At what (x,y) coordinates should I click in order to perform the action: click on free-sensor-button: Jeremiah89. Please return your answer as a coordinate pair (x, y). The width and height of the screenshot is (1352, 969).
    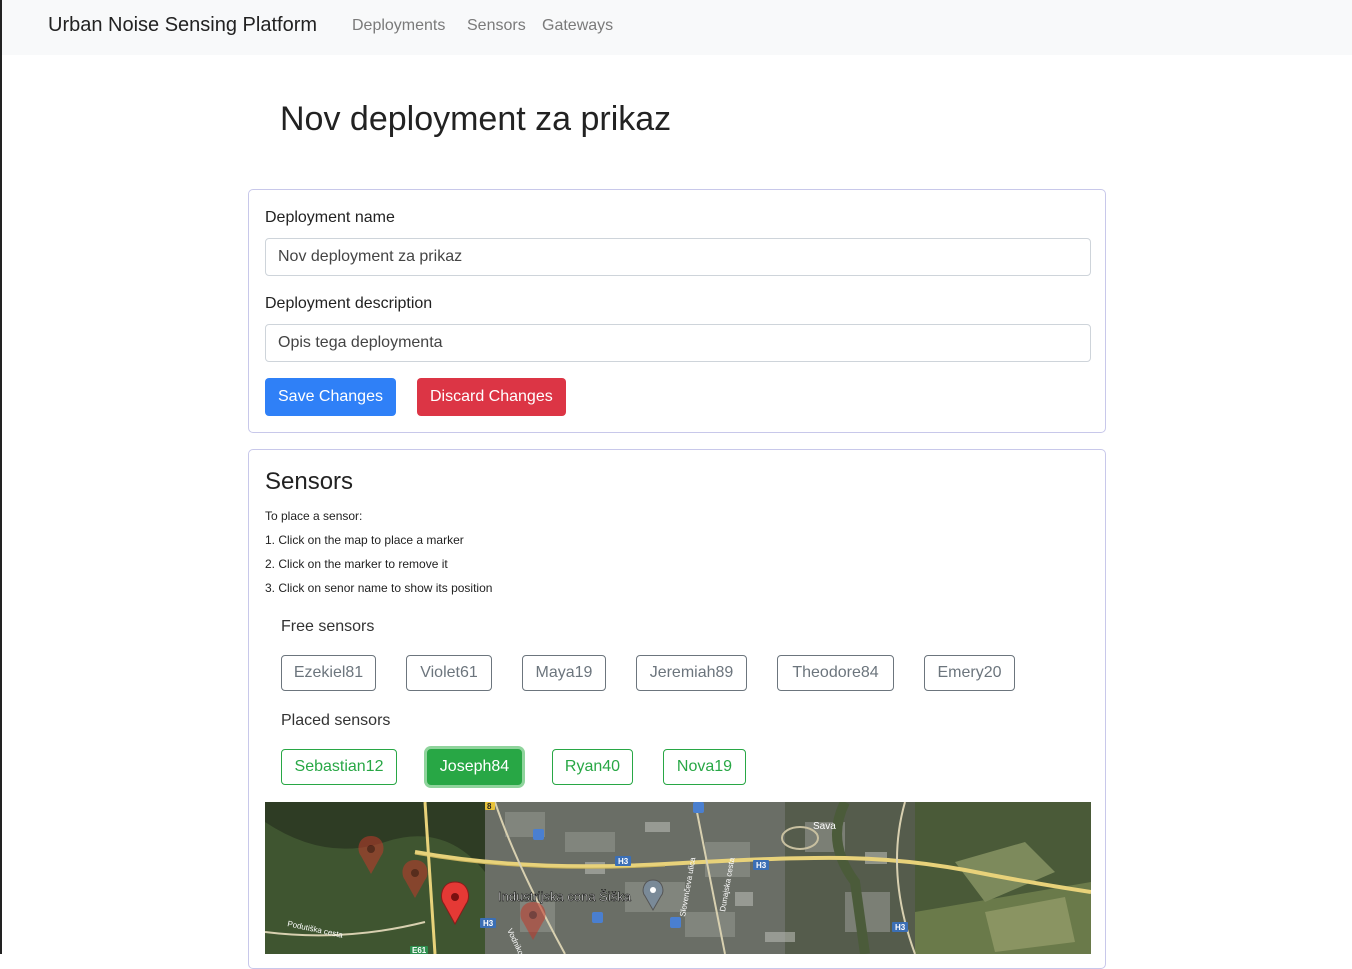
    Looking at the image, I should click on (691, 673).